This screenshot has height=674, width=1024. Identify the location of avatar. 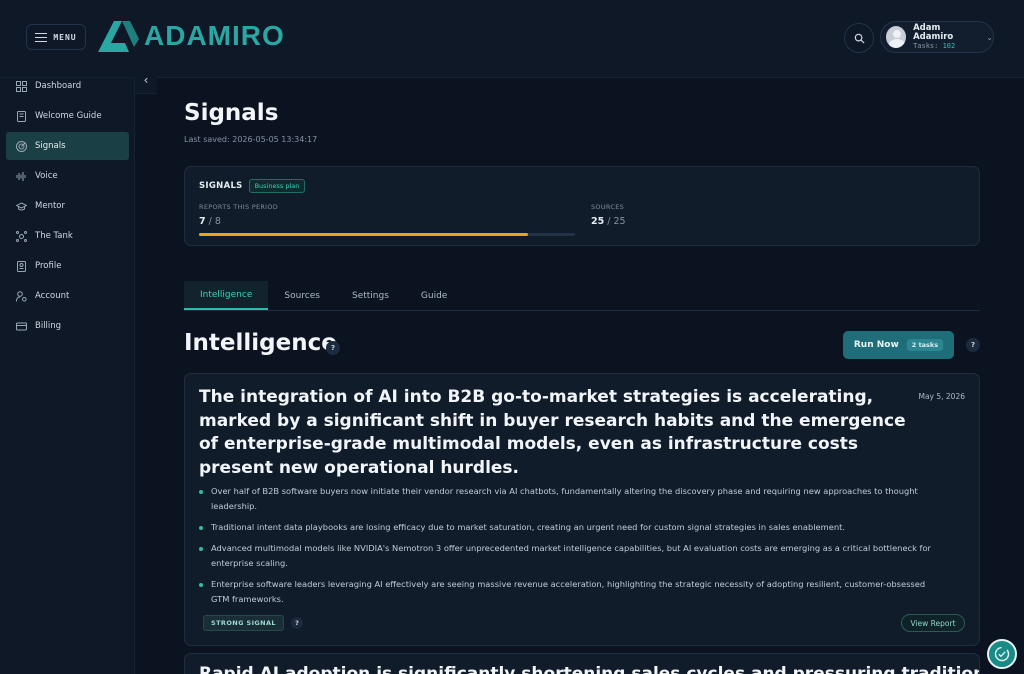
(896, 37).